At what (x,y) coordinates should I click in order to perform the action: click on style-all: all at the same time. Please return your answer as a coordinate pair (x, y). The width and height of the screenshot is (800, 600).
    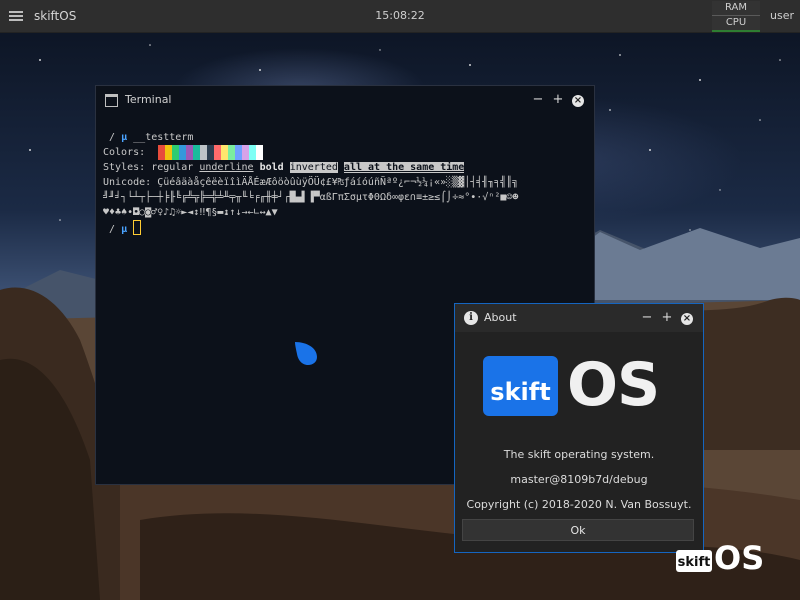
    Looking at the image, I should click on (404, 167).